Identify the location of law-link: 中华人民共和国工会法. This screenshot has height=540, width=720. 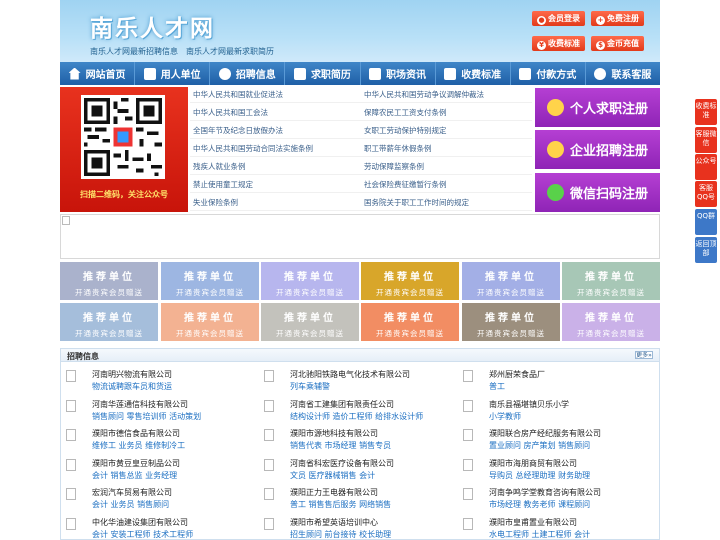
(230, 112).